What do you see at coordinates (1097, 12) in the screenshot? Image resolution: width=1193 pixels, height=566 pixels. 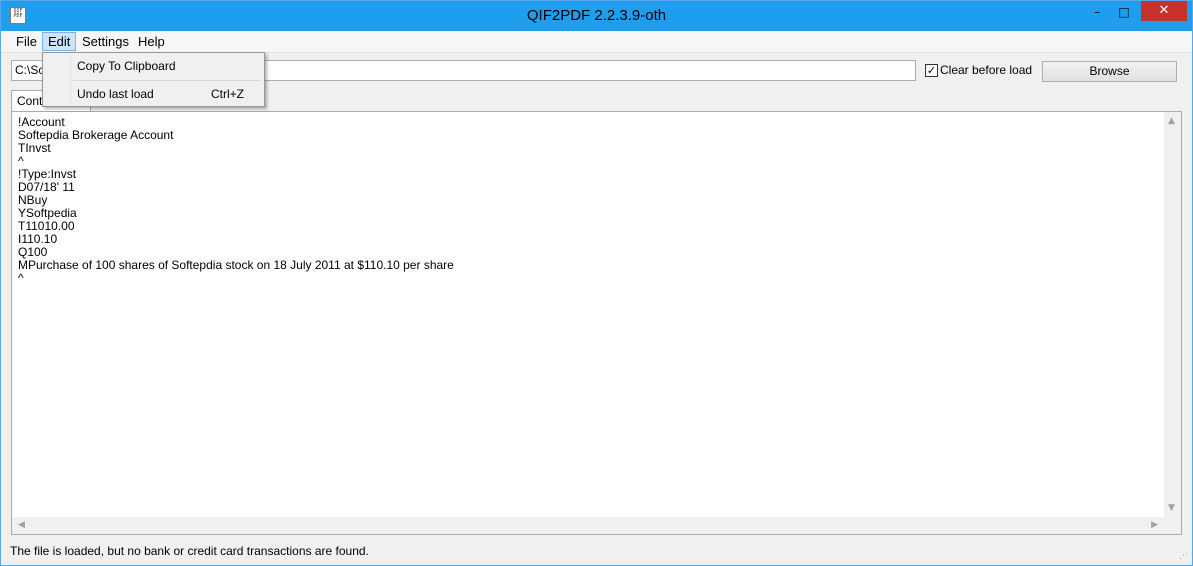 I see `minimize-button: –` at bounding box center [1097, 12].